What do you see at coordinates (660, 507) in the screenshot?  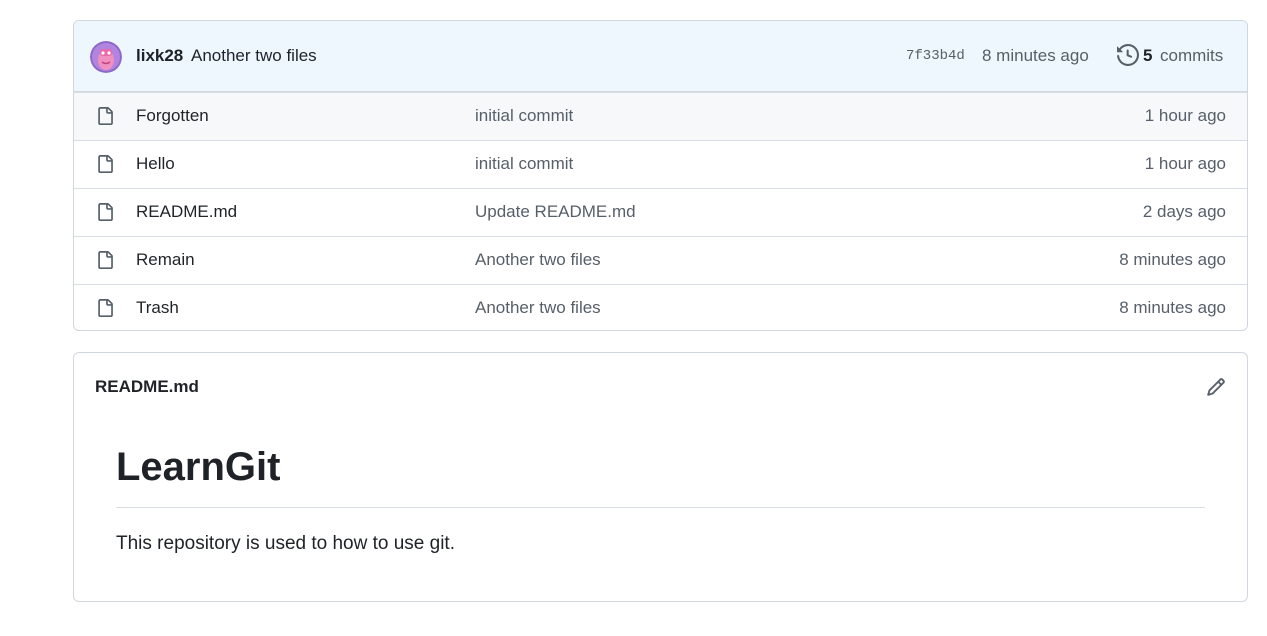 I see `readme-divider` at bounding box center [660, 507].